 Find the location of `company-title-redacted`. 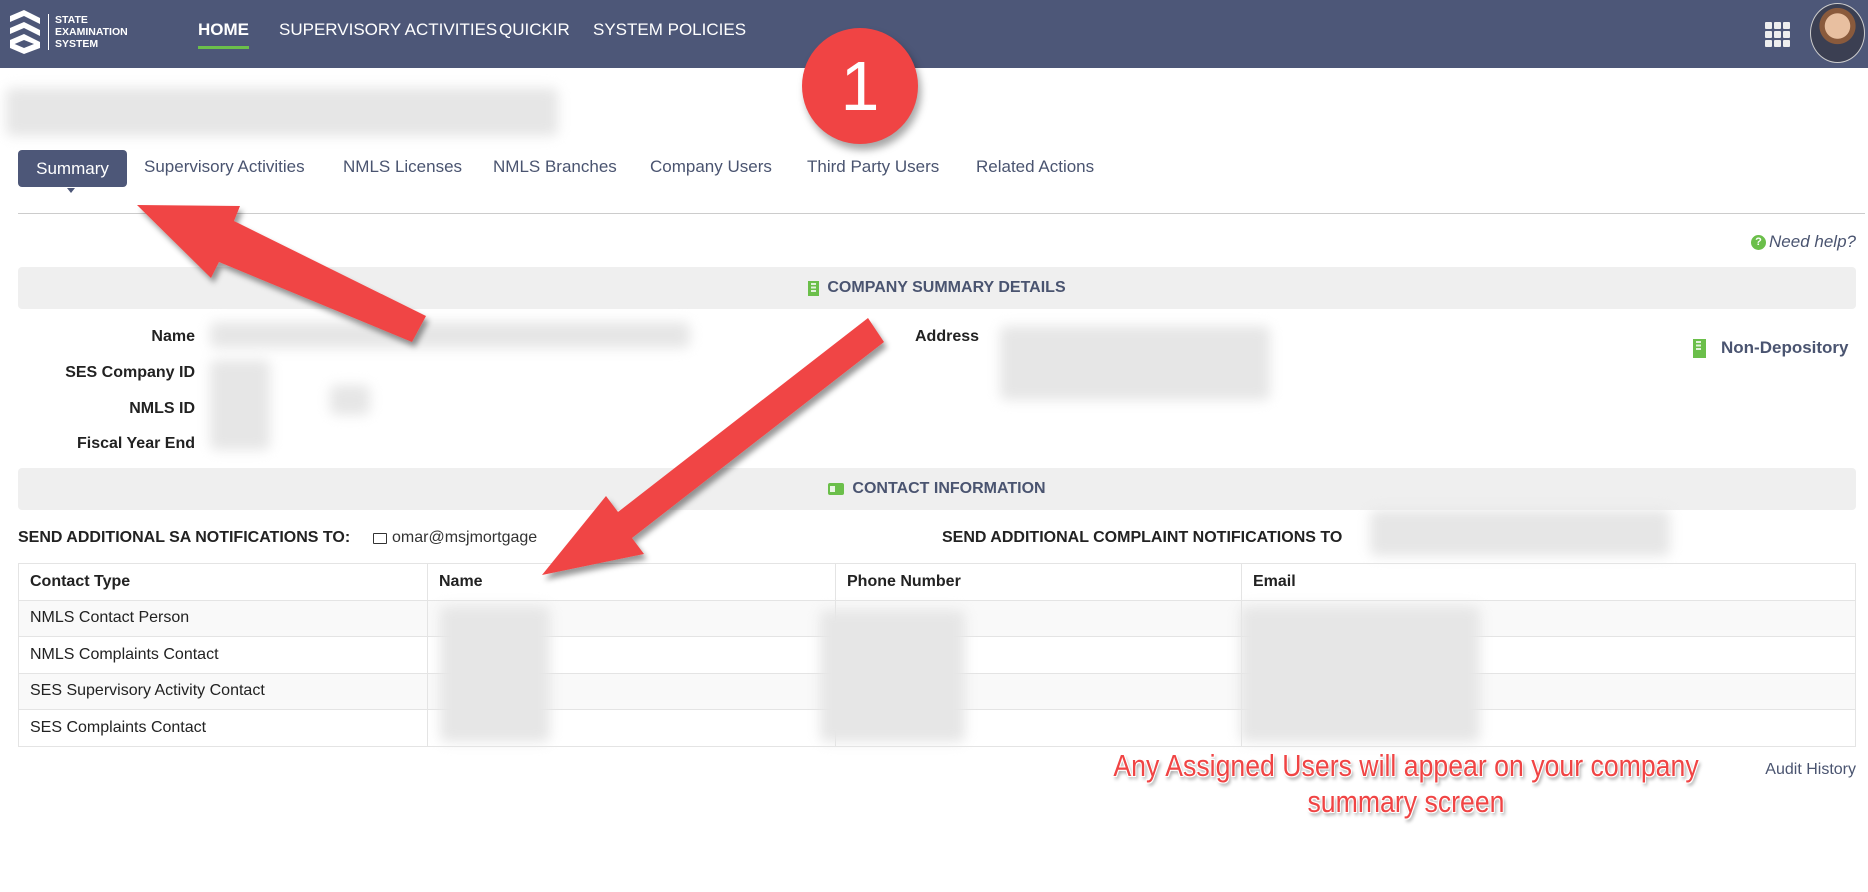

company-title-redacted is located at coordinates (282, 112).